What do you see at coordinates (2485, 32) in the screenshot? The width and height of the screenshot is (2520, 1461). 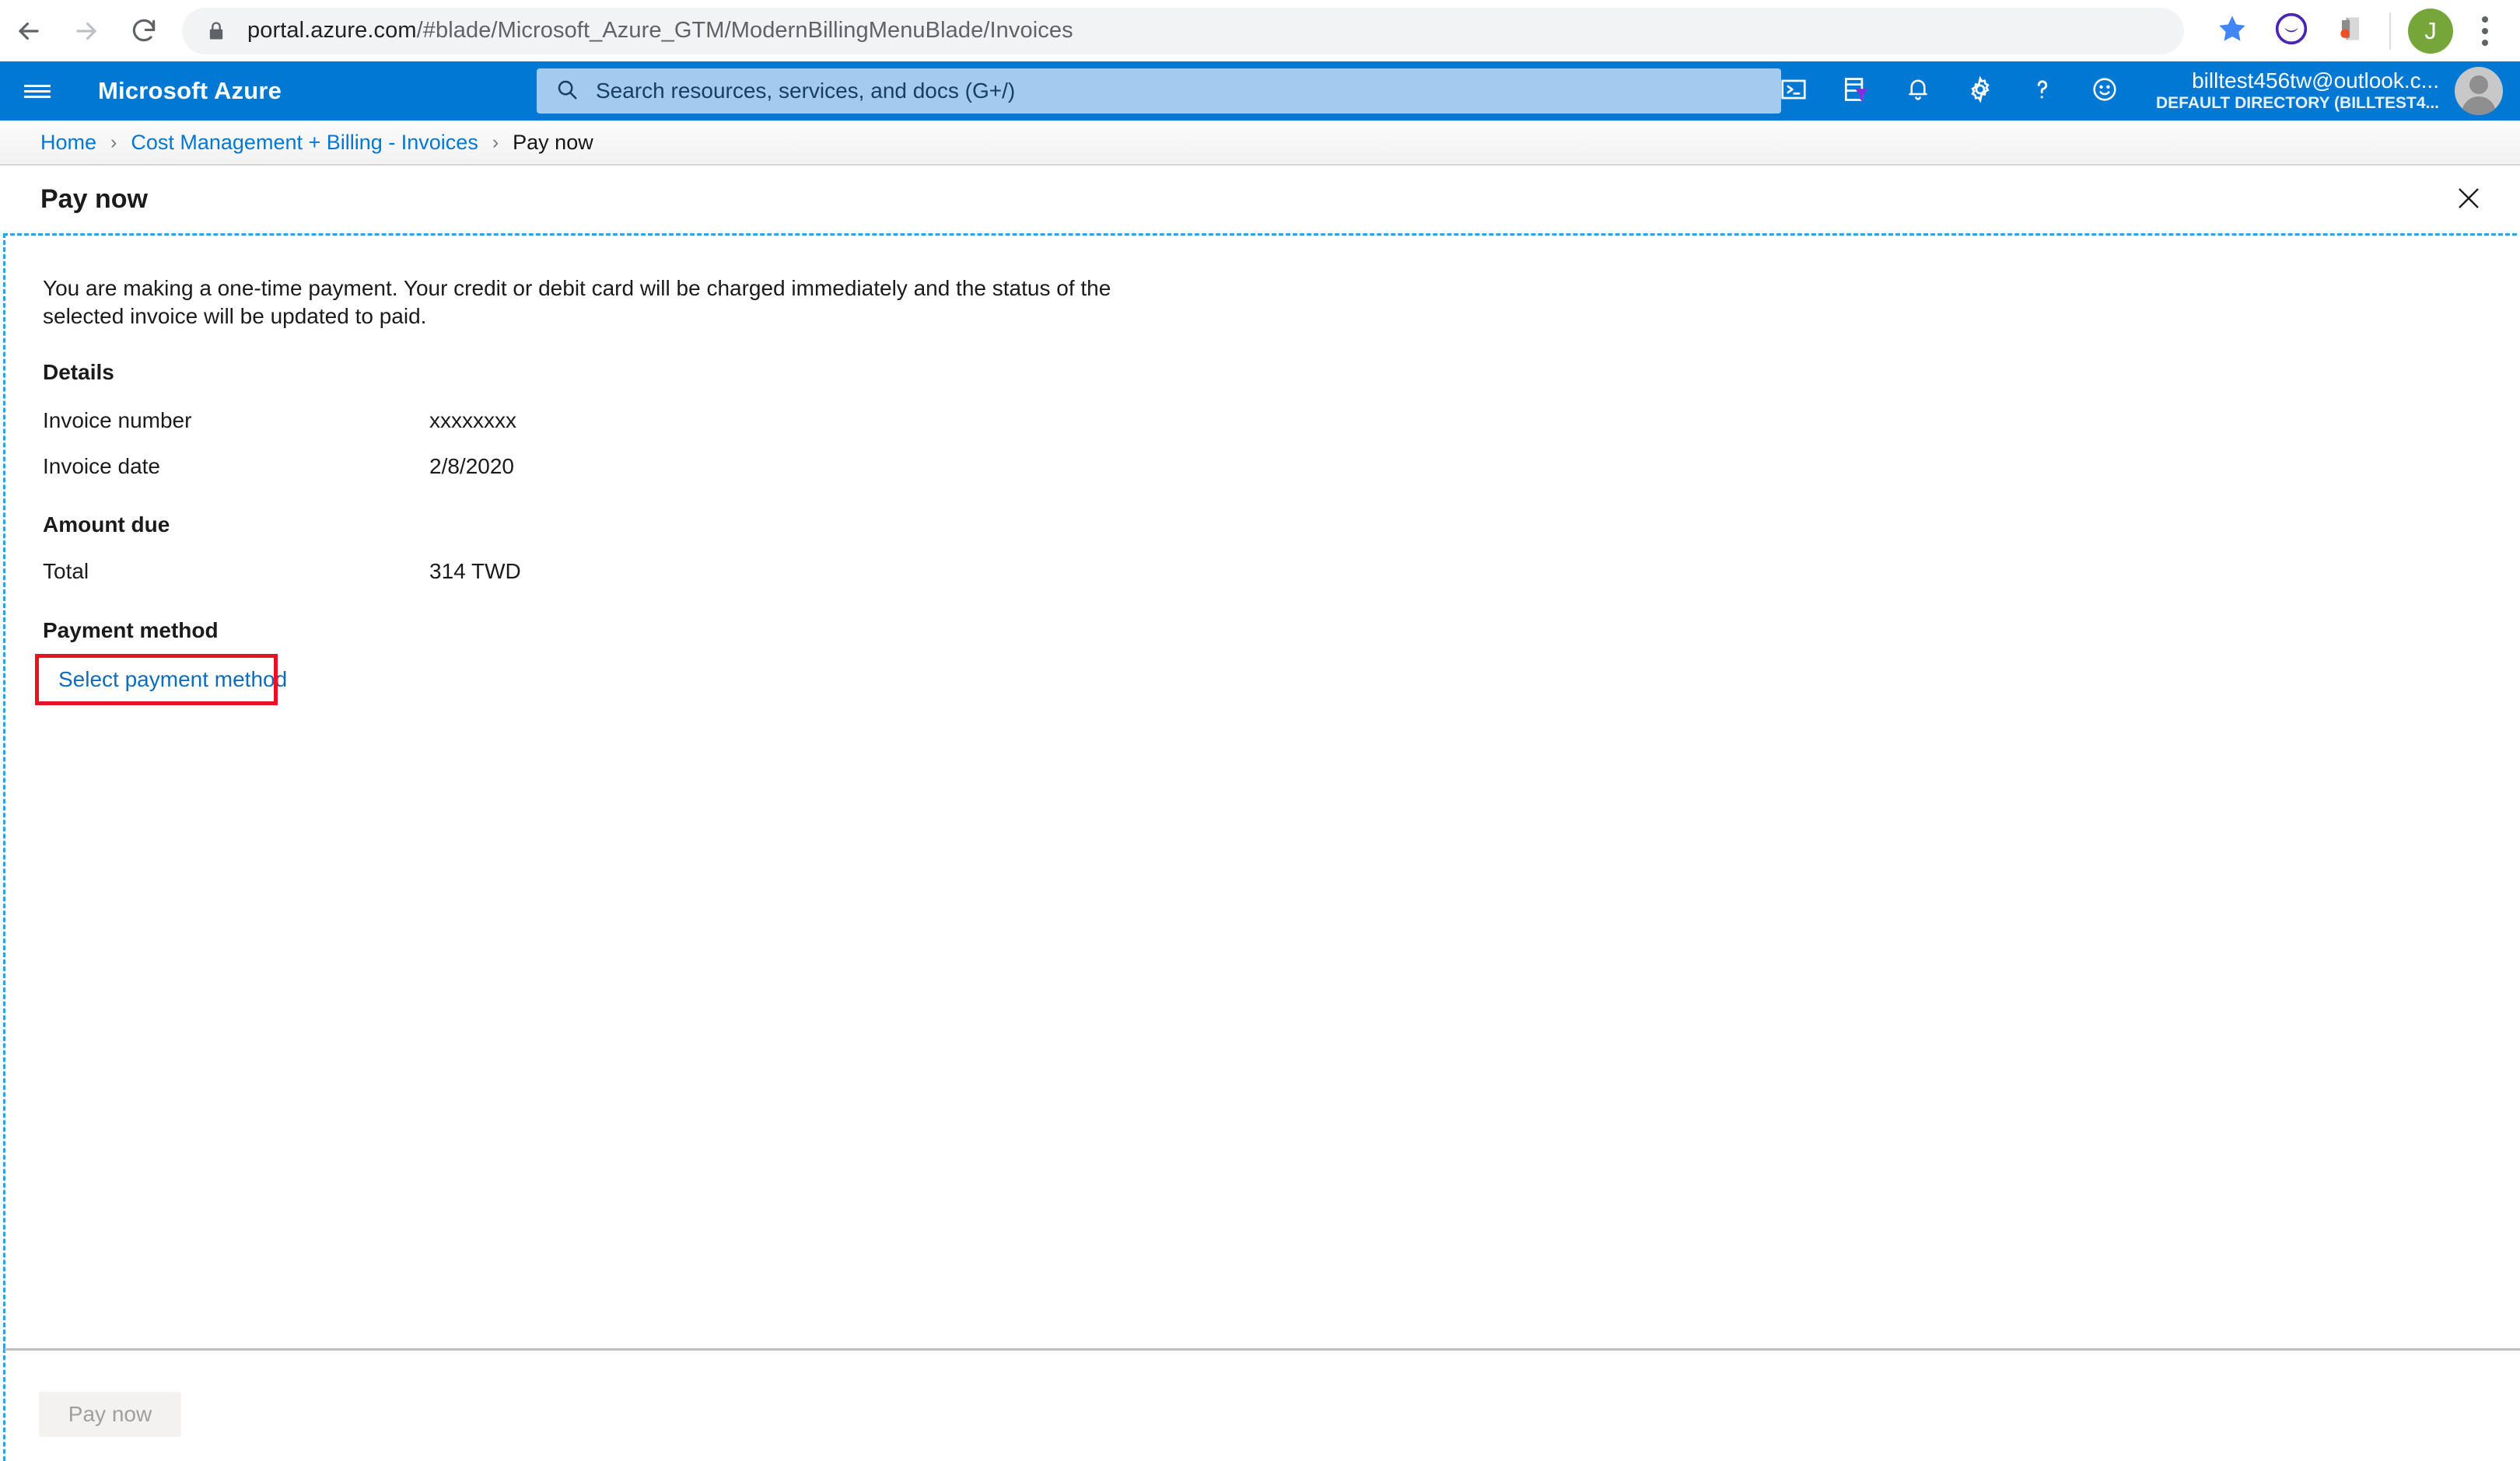 I see `three-dot-menu-icon` at bounding box center [2485, 32].